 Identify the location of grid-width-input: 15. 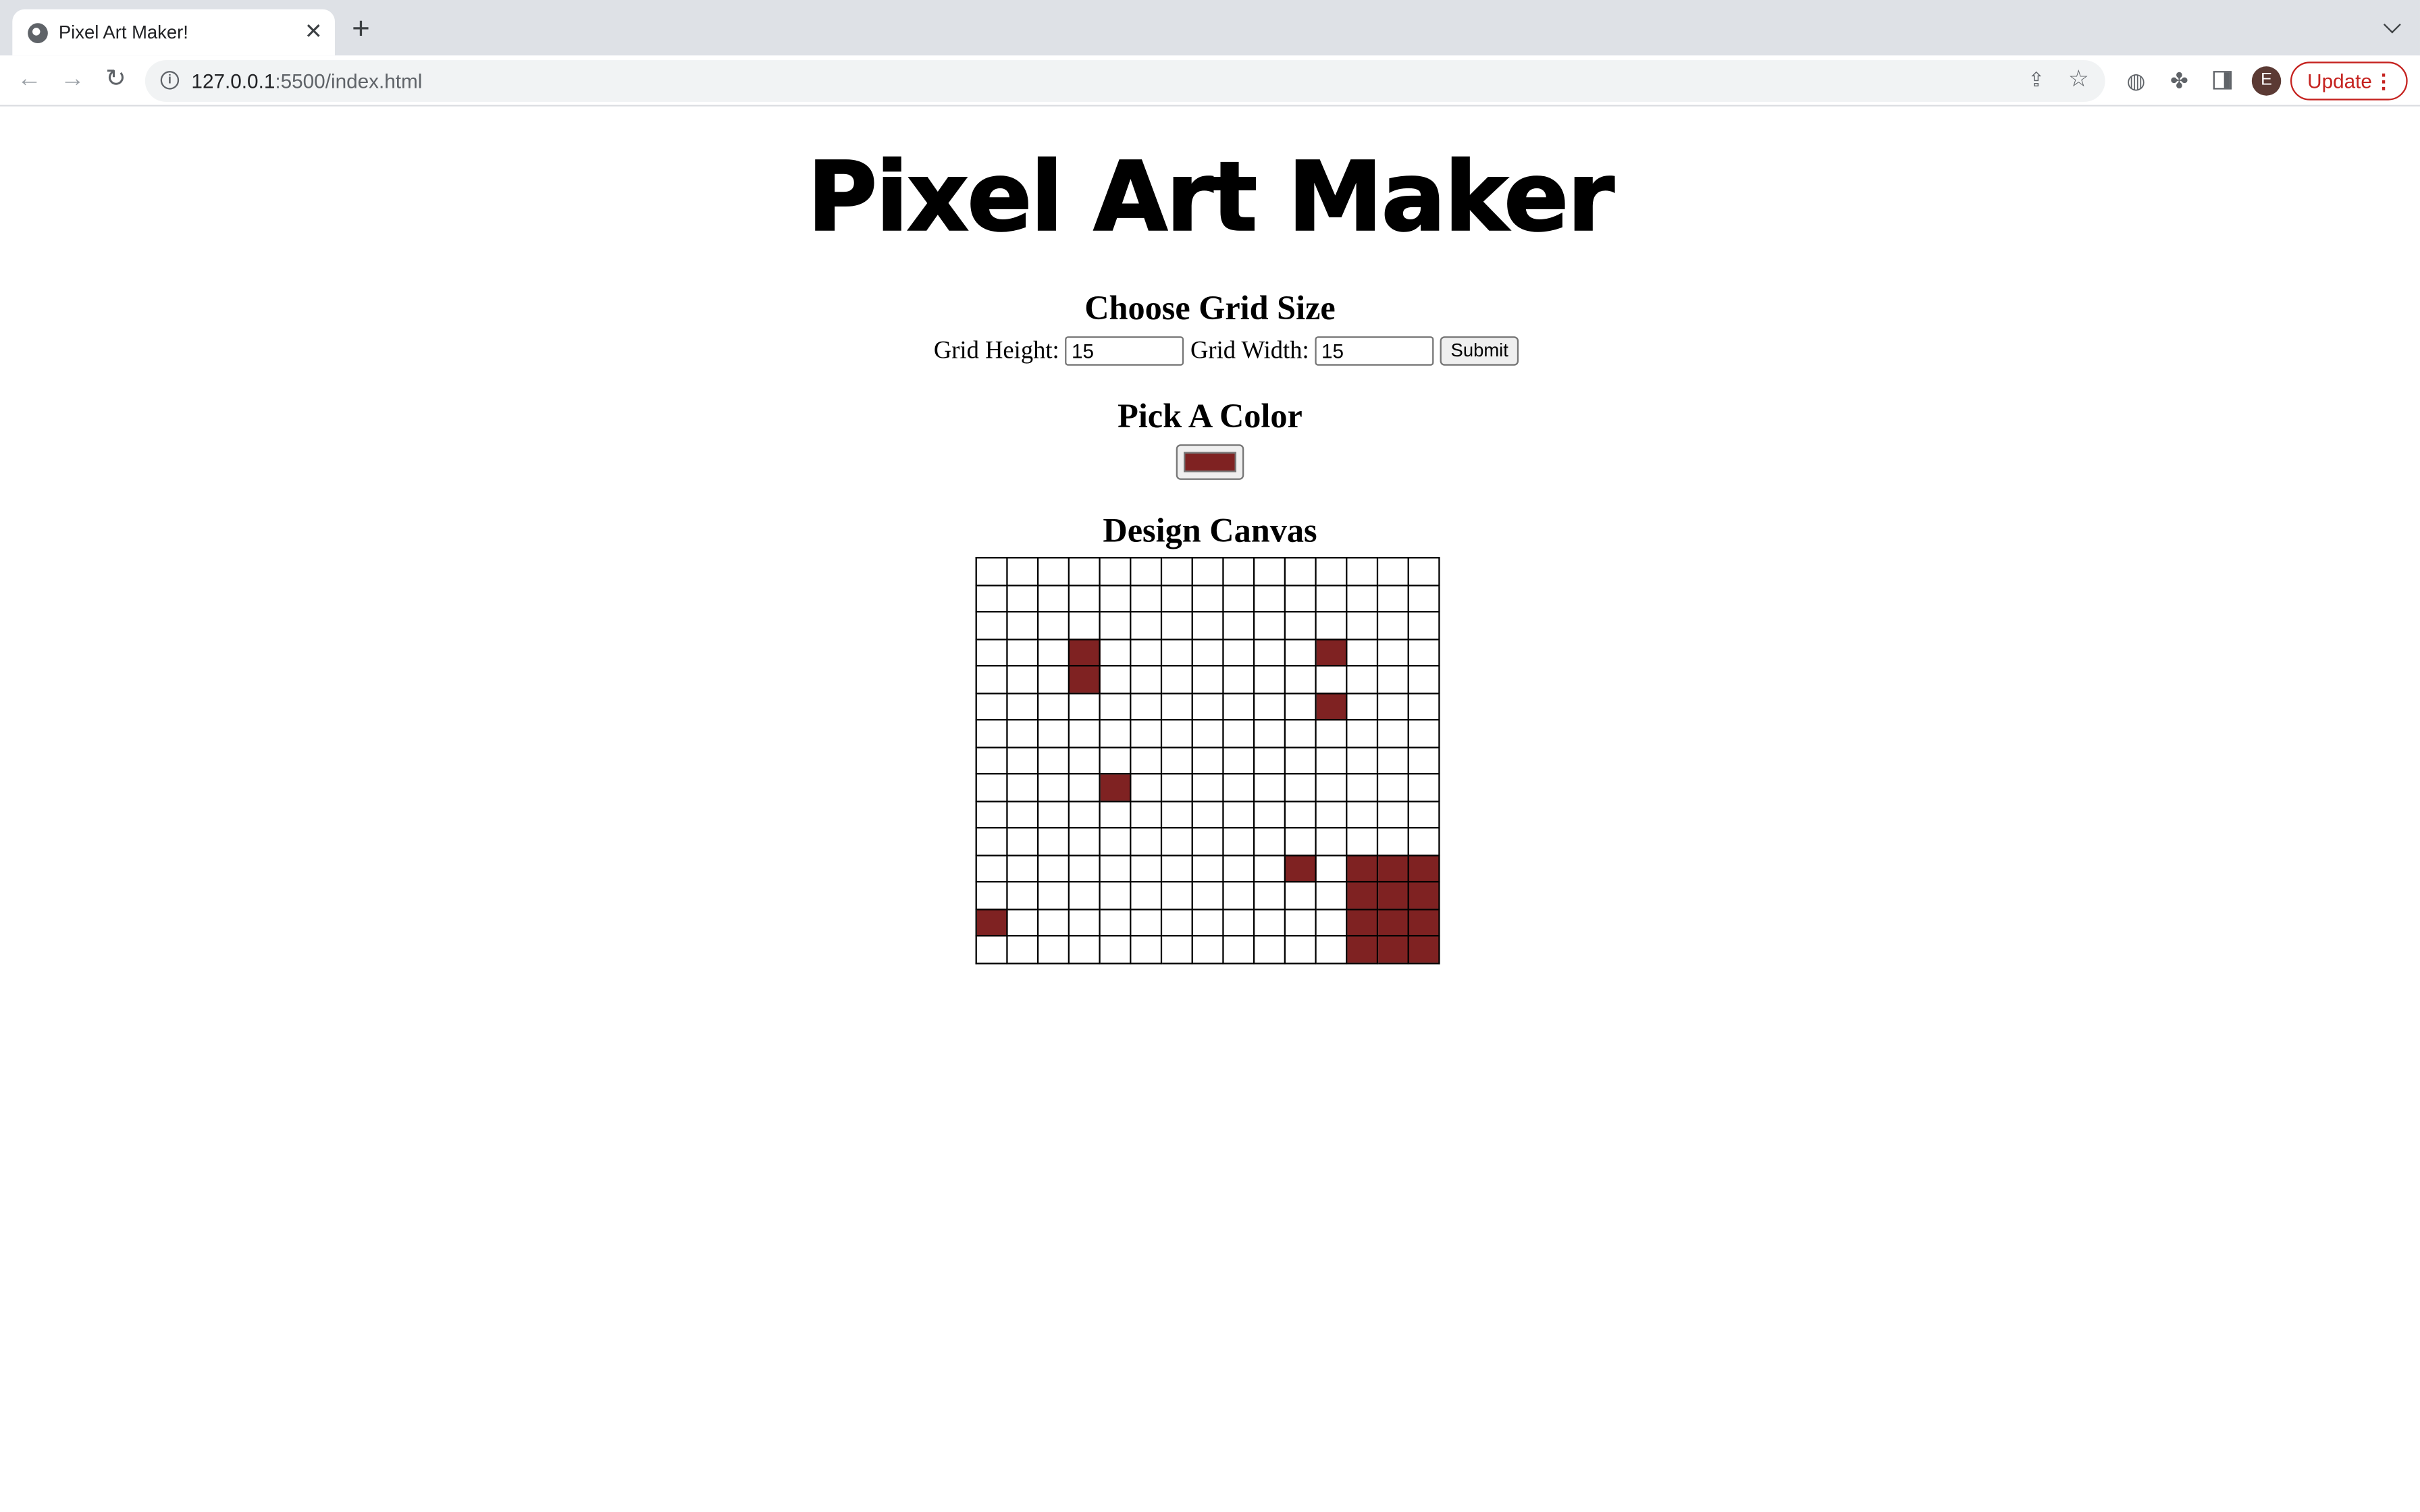
(1374, 351).